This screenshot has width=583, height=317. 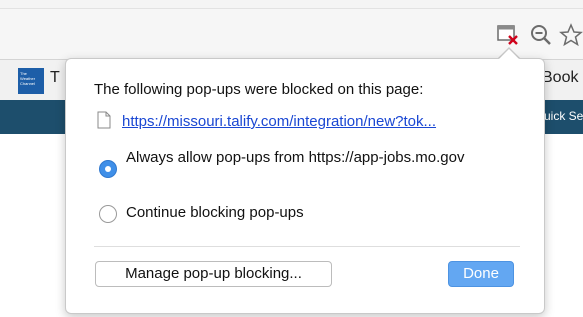 What do you see at coordinates (508, 35) in the screenshot?
I see `popup-blocked-icon` at bounding box center [508, 35].